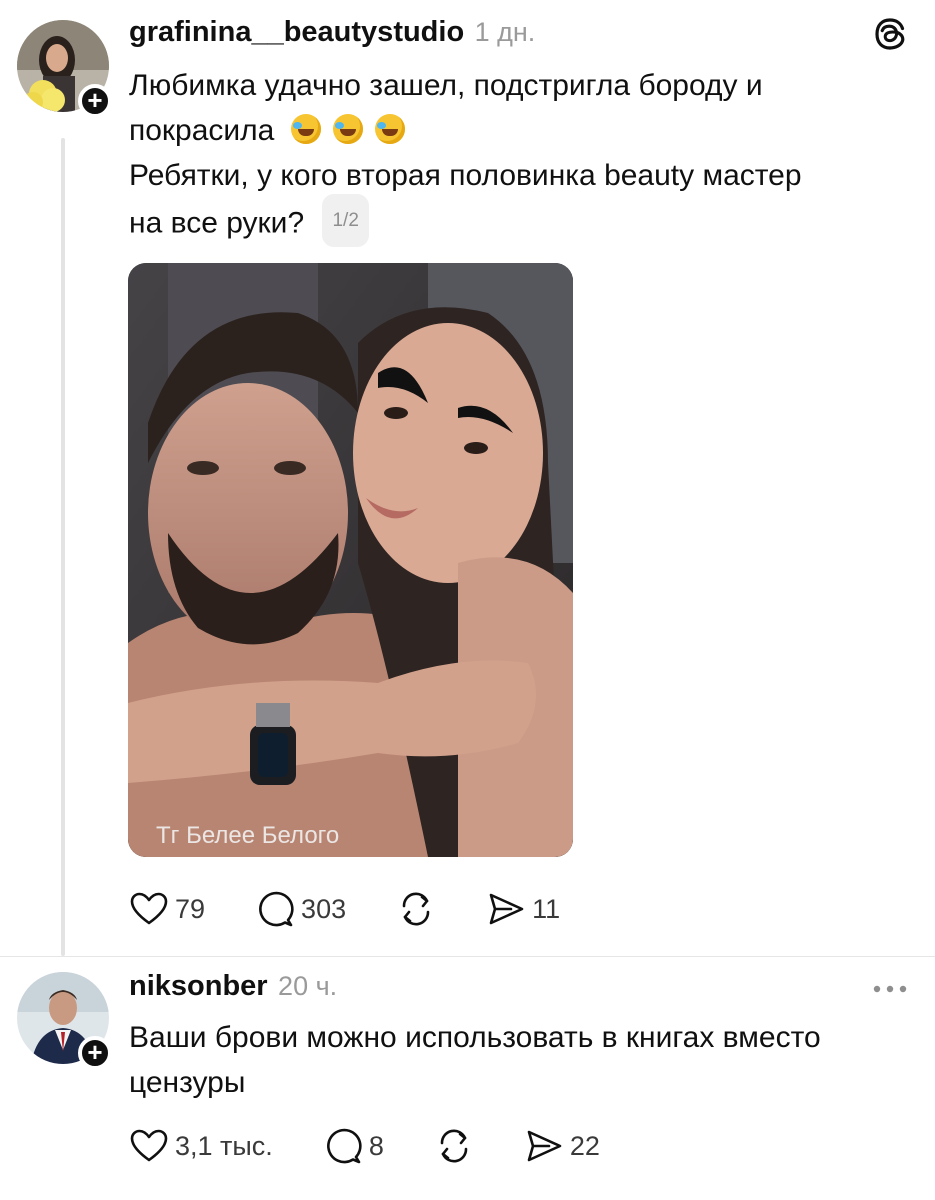 The height and width of the screenshot is (1200, 935). What do you see at coordinates (296, 32) in the screenshot?
I see `post-username: grafinina__beautystudio` at bounding box center [296, 32].